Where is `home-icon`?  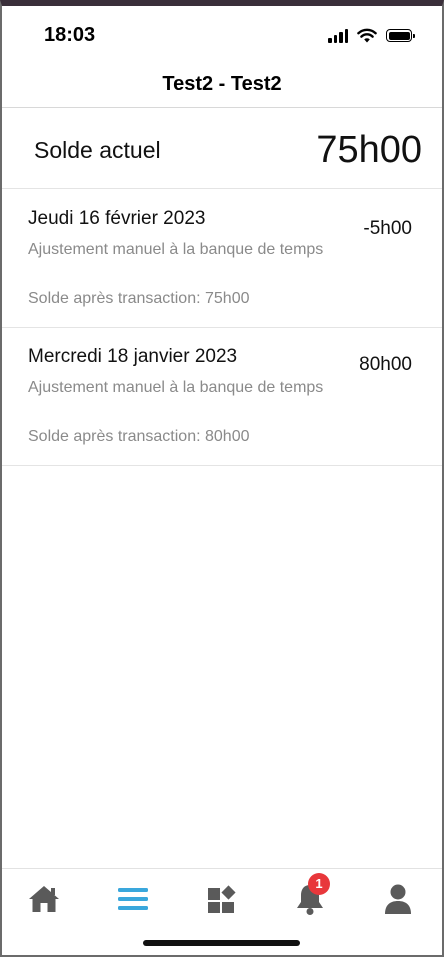 home-icon is located at coordinates (44, 899).